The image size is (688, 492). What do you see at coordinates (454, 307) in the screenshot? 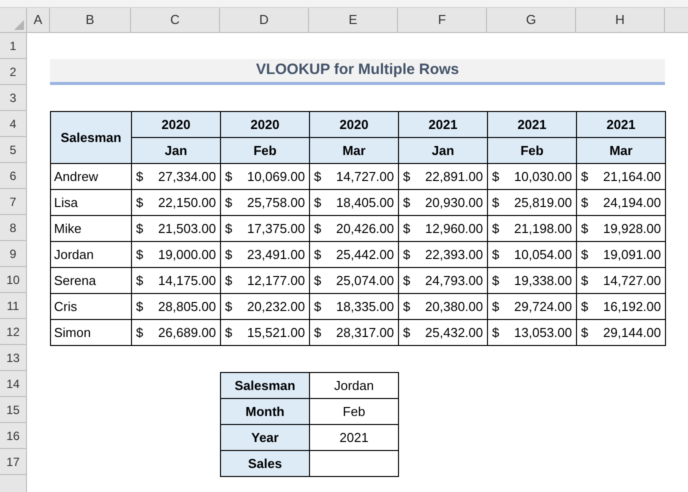
I see `amount-cell-text: 20,380.00` at bounding box center [454, 307].